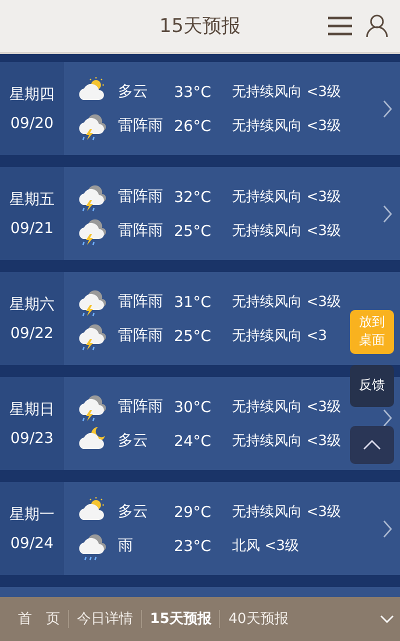 Image resolution: width=400 pixels, height=641 pixels. I want to click on wind: 北风 <3级, so click(266, 545).